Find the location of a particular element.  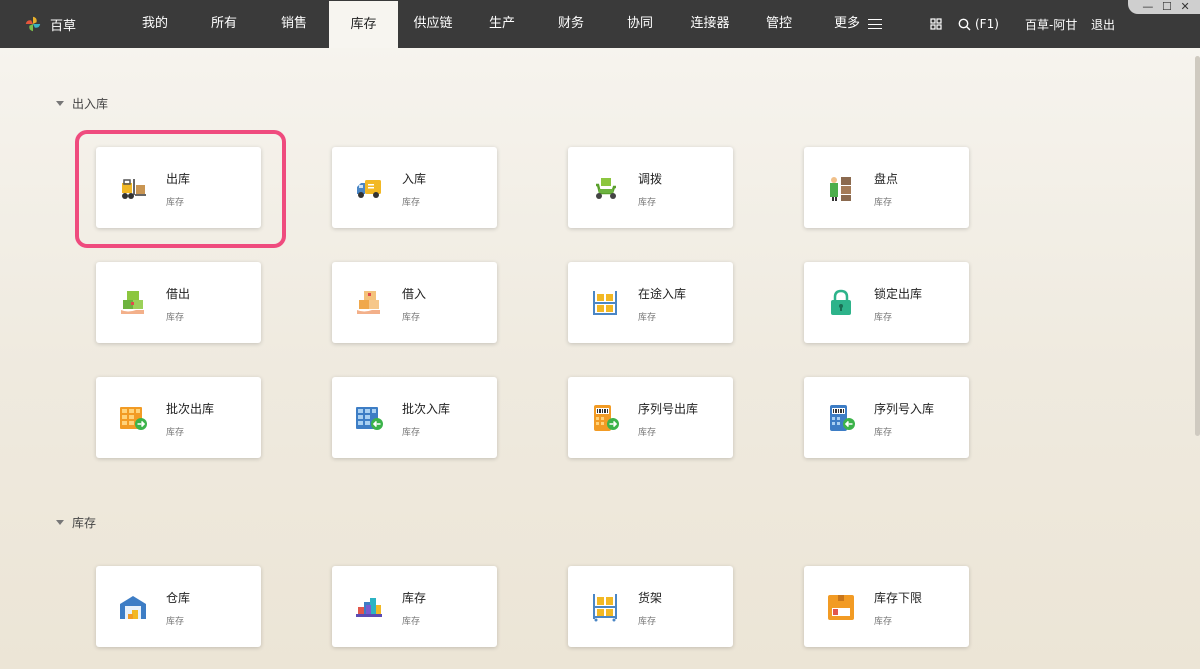

section-title: 出入库 is located at coordinates (90, 104).